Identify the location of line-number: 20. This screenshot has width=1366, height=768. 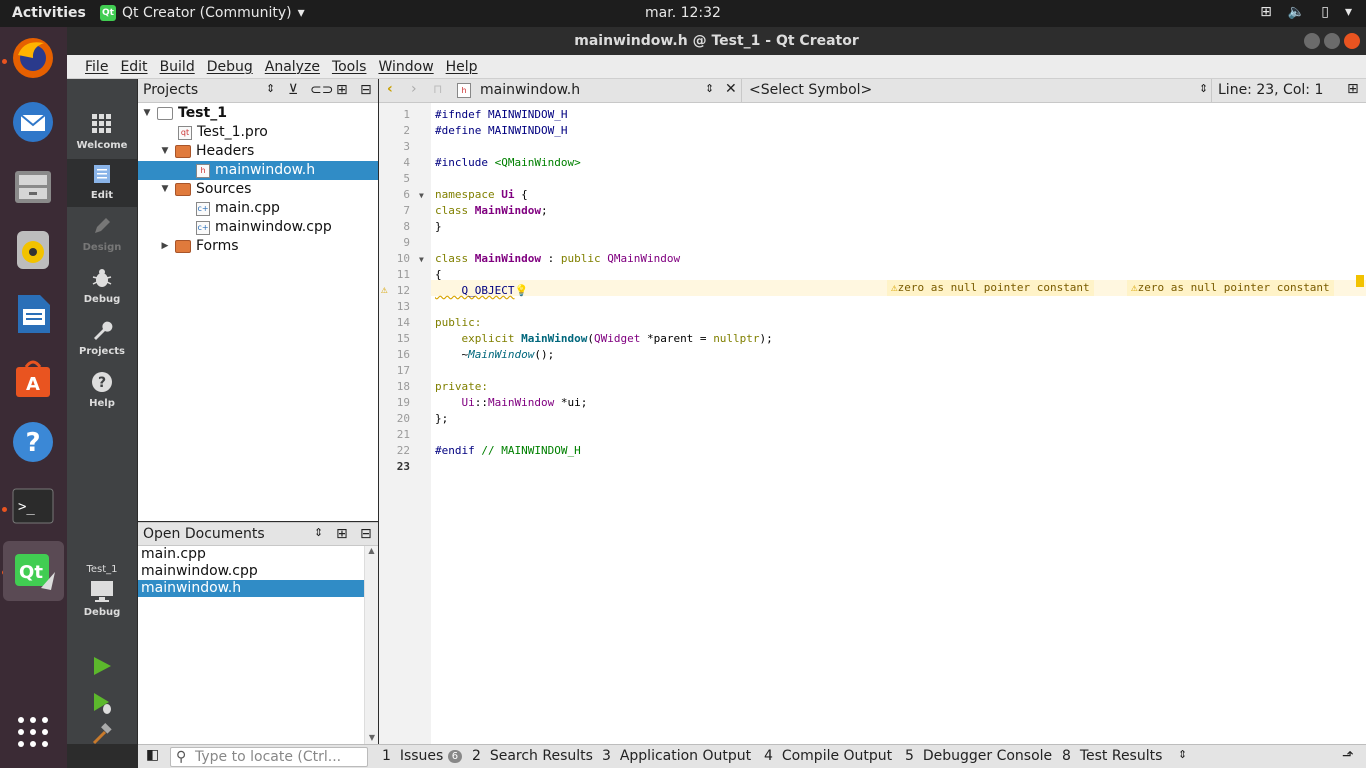
(403, 418).